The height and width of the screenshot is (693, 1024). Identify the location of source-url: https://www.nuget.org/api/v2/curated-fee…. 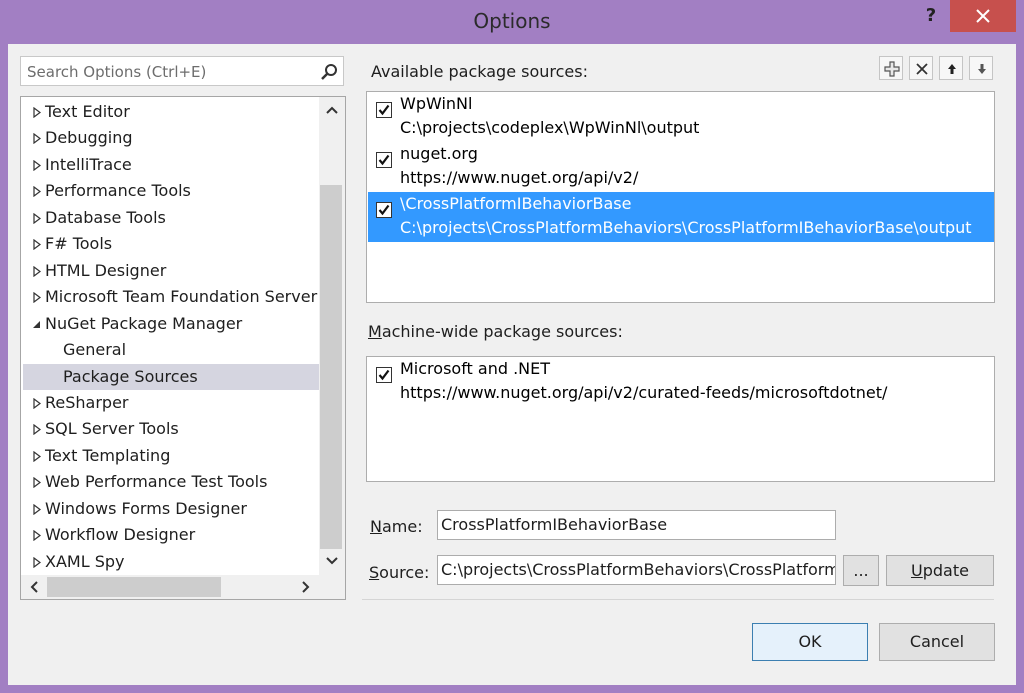
(644, 392).